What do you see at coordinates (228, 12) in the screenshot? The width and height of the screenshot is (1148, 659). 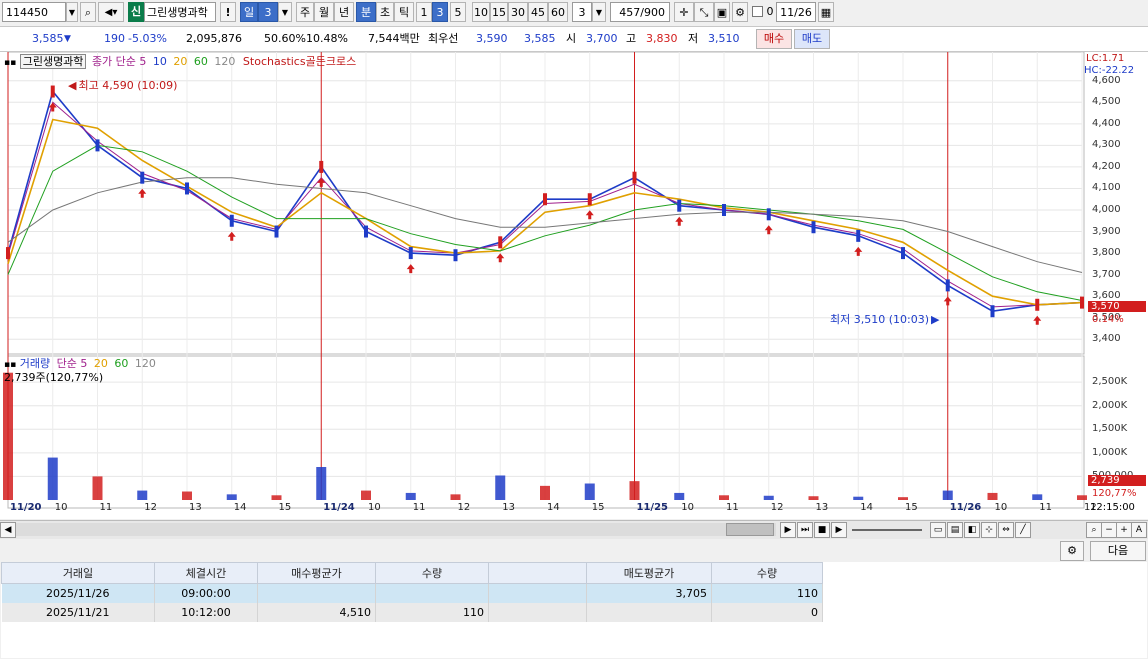 I see `alert-button: !` at bounding box center [228, 12].